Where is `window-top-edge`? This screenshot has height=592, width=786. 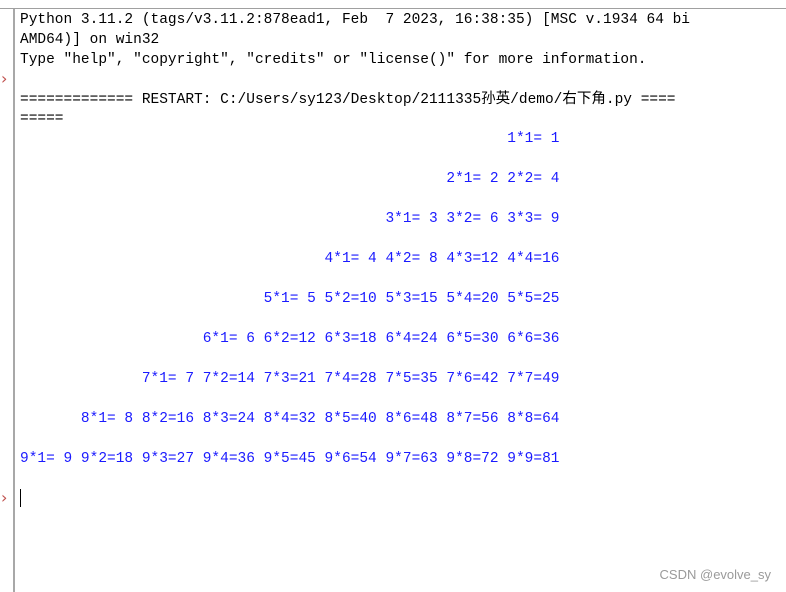 window-top-edge is located at coordinates (393, 4).